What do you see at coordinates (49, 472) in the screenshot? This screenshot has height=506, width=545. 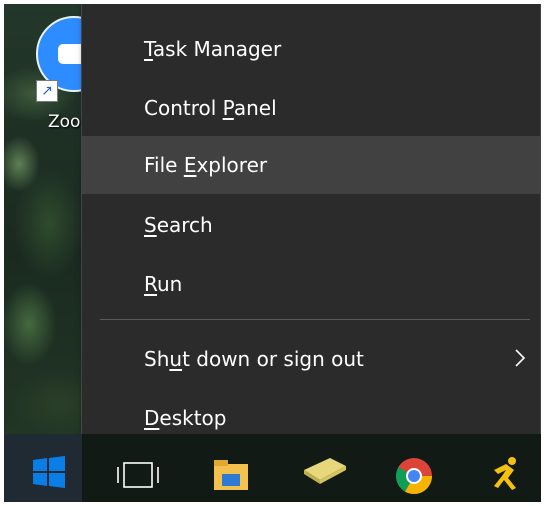 I see `windows-start-icon` at bounding box center [49, 472].